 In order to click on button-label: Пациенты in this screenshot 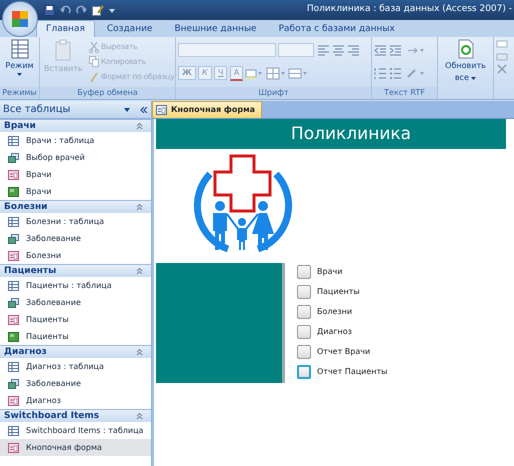, I will do `click(338, 292)`.